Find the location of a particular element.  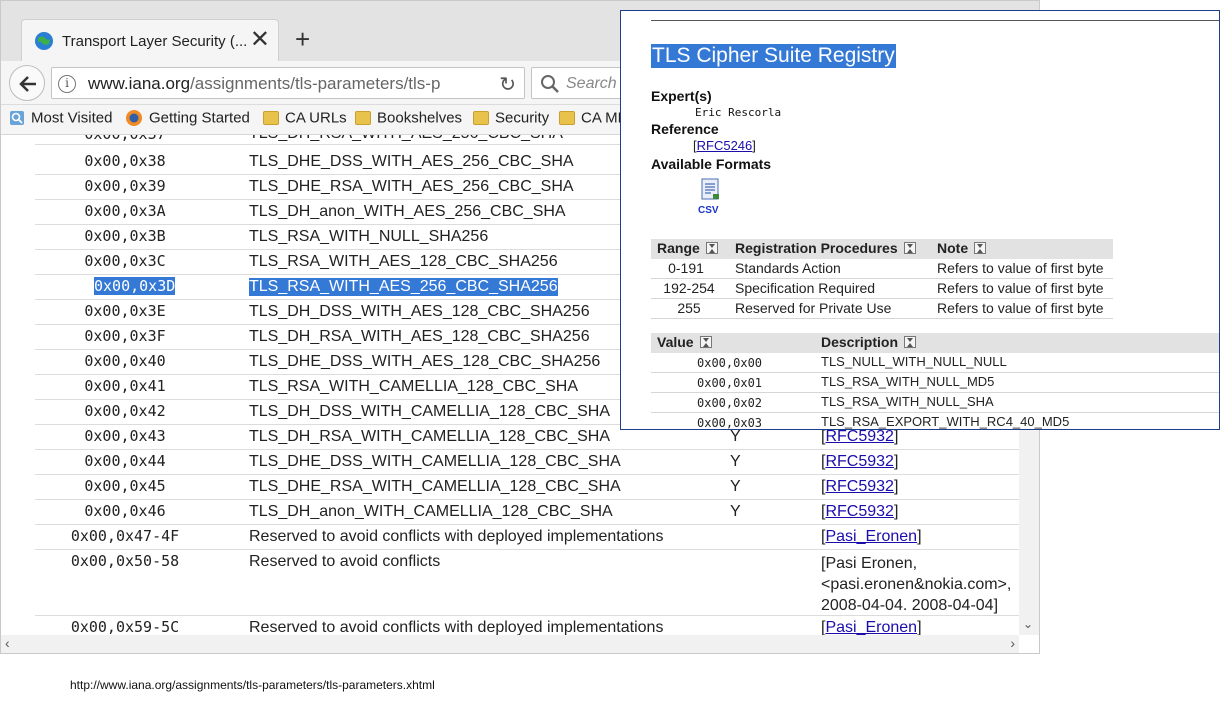

search-bar: Search is located at coordinates (581, 83).